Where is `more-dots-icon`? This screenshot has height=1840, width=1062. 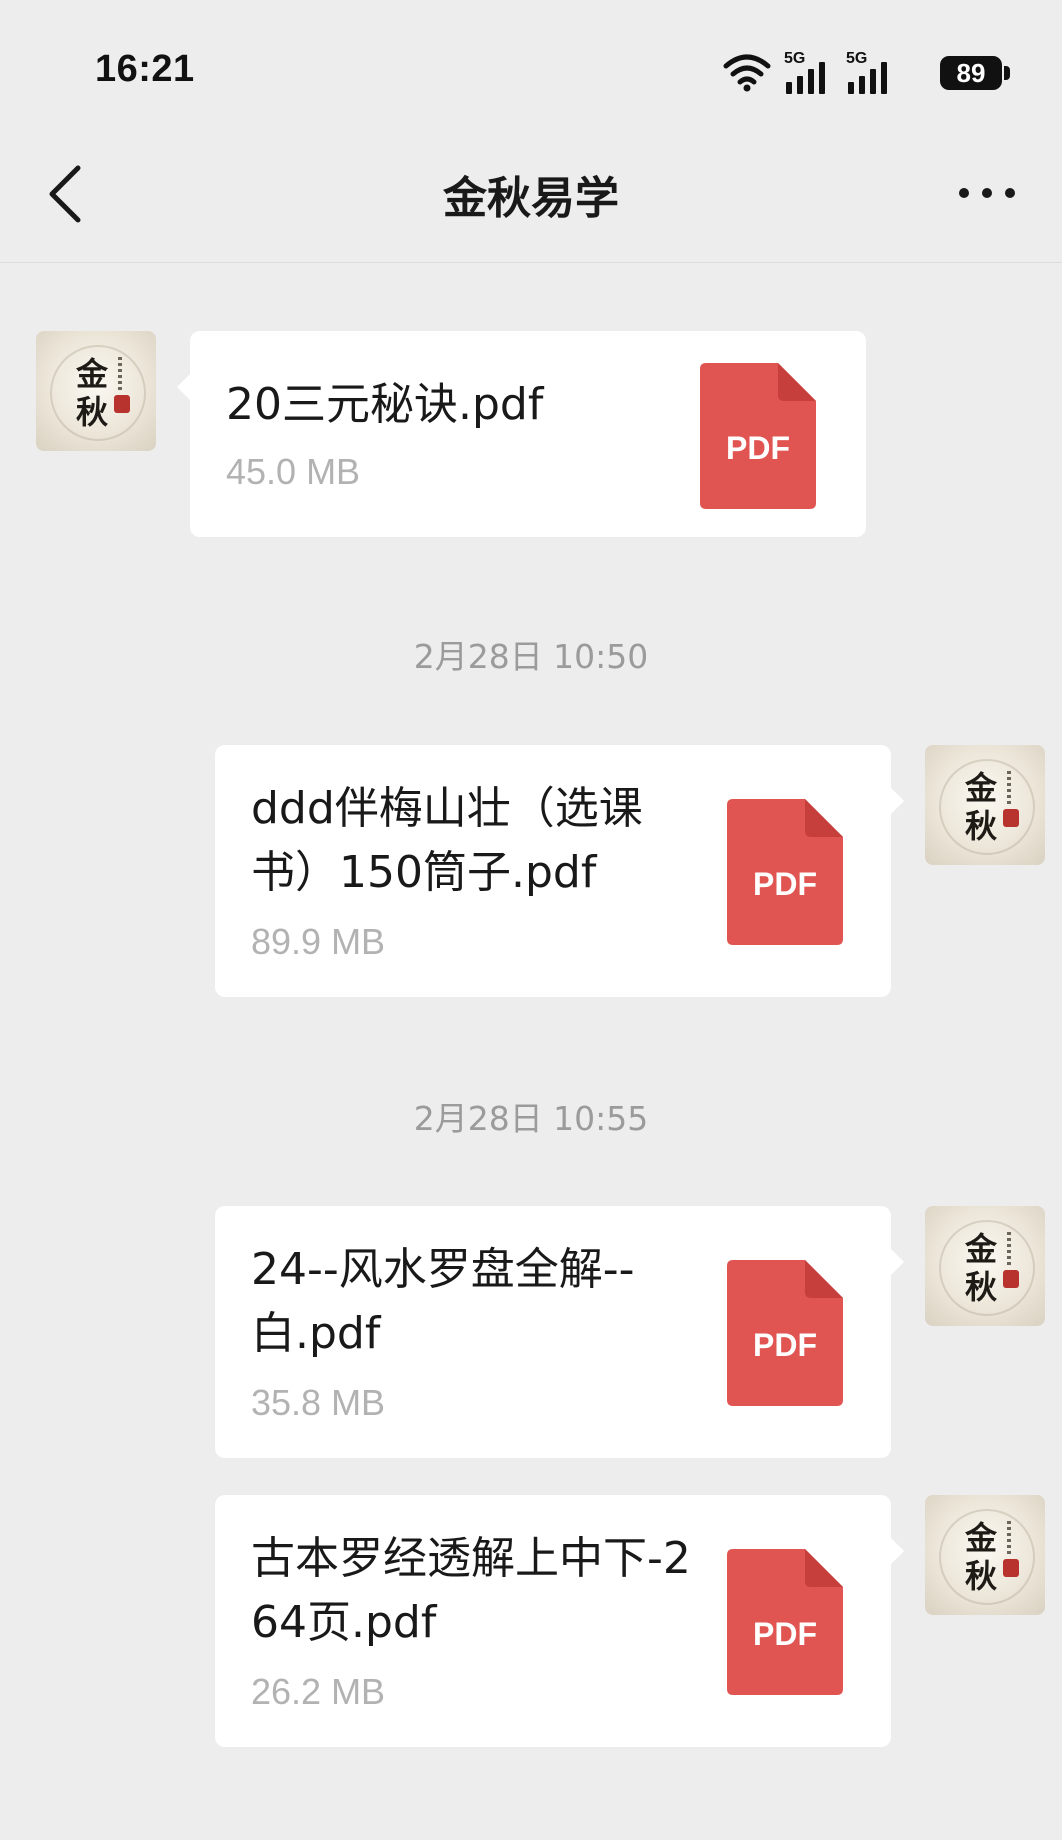 more-dots-icon is located at coordinates (987, 193).